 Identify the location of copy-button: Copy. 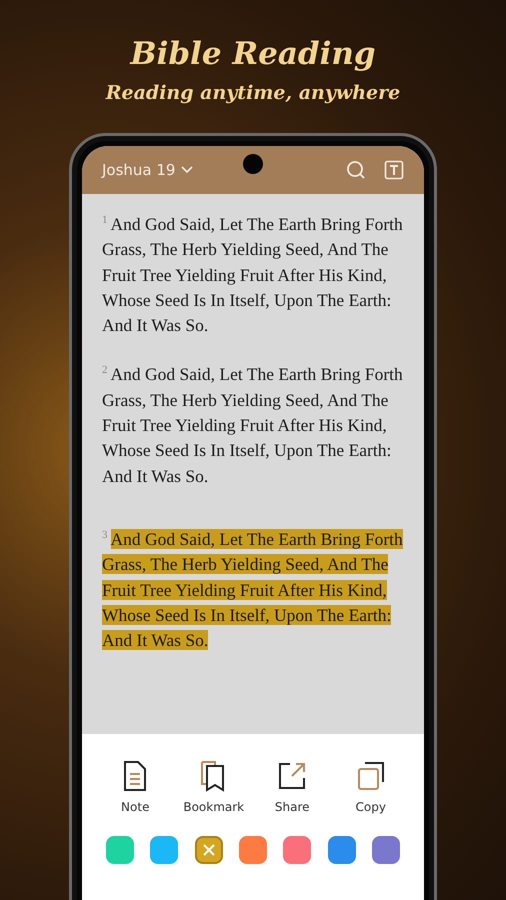
(370, 787).